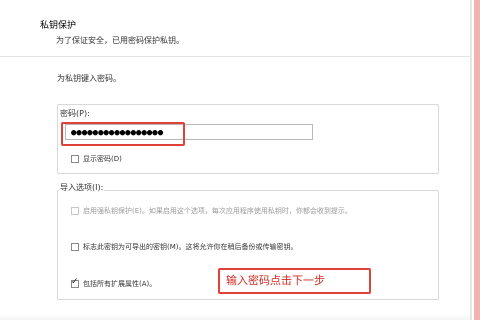  I want to click on intro-text: 为私钥键入密码。, so click(89, 78).